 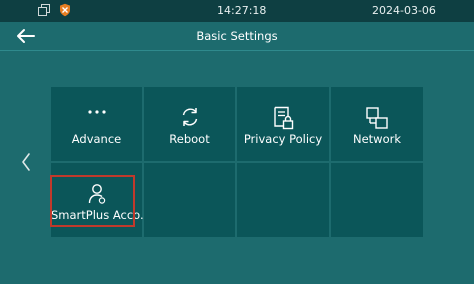 I want to click on chevron-left-icon, so click(x=26, y=162).